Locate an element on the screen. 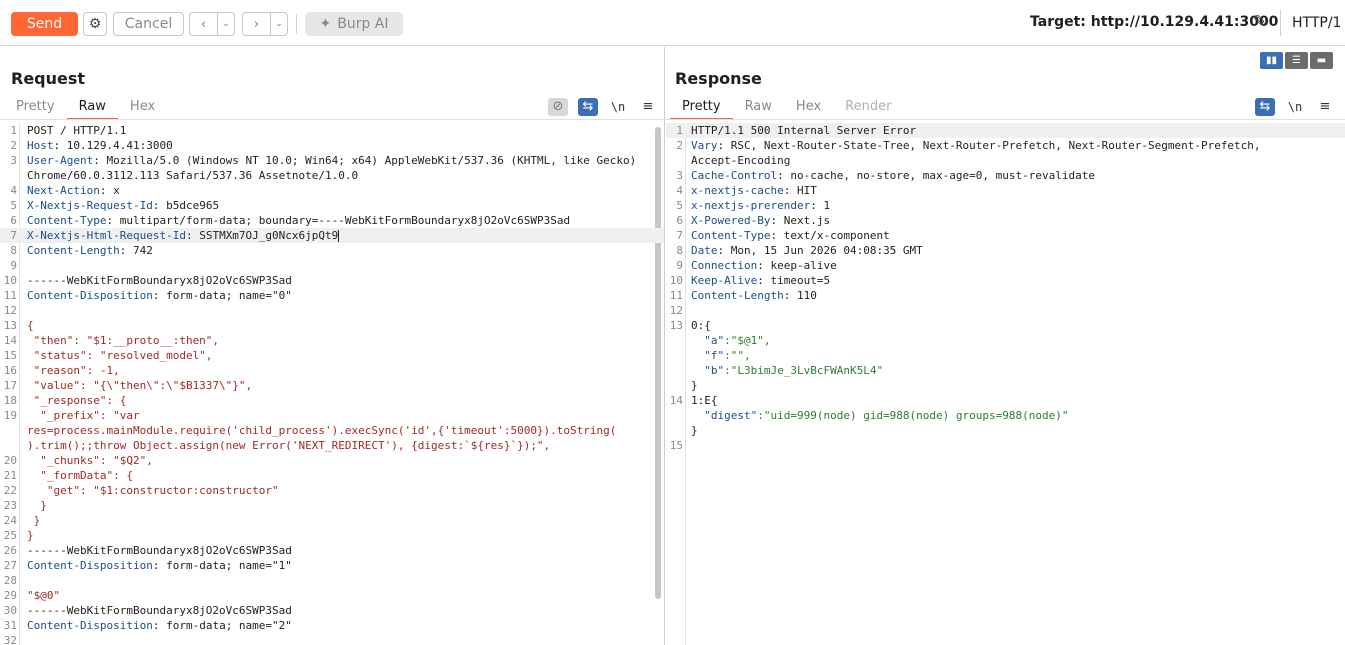 The image size is (1345, 645). line-content: "_prefix": "var is located at coordinates (83, 415).